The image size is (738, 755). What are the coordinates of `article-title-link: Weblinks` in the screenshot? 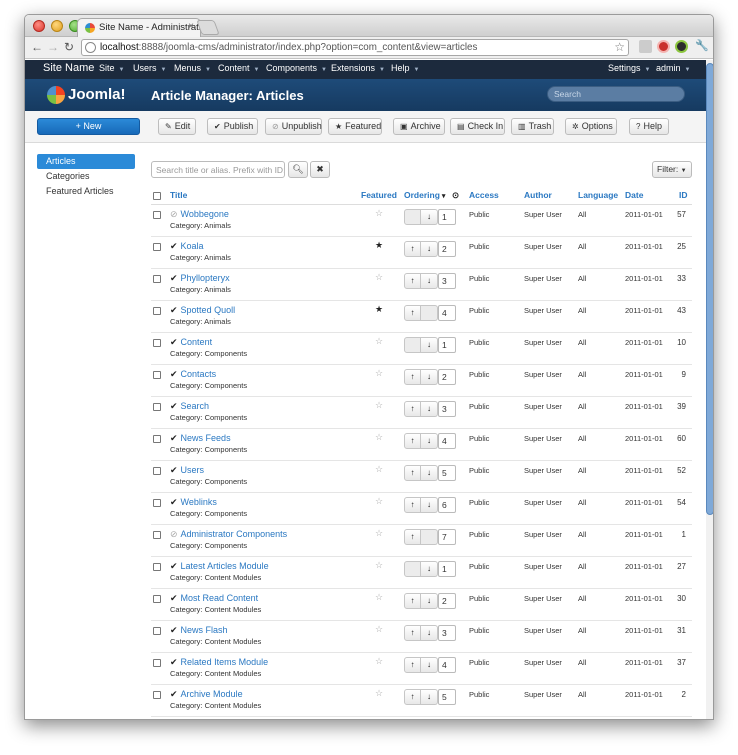 It's located at (199, 502).